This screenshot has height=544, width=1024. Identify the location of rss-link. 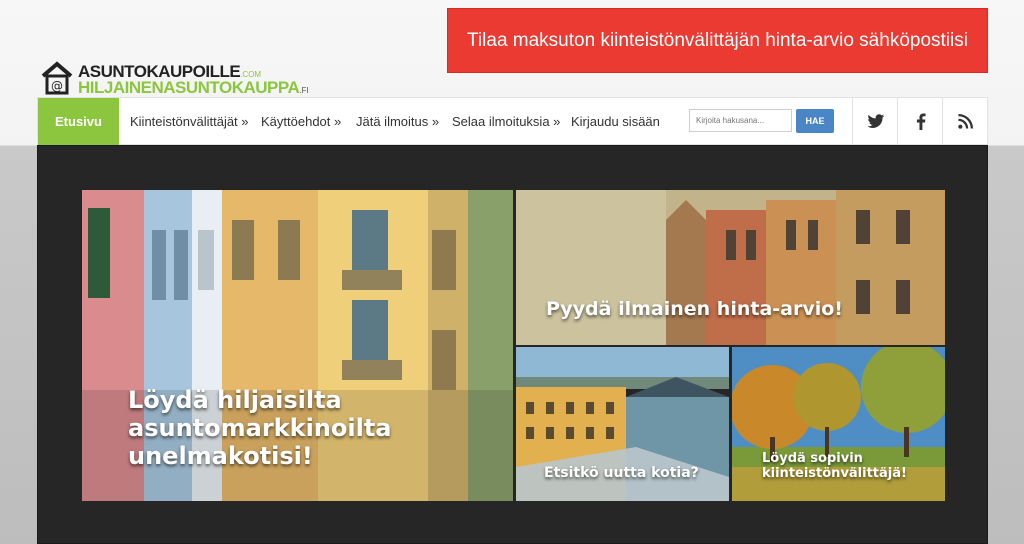
(965, 121).